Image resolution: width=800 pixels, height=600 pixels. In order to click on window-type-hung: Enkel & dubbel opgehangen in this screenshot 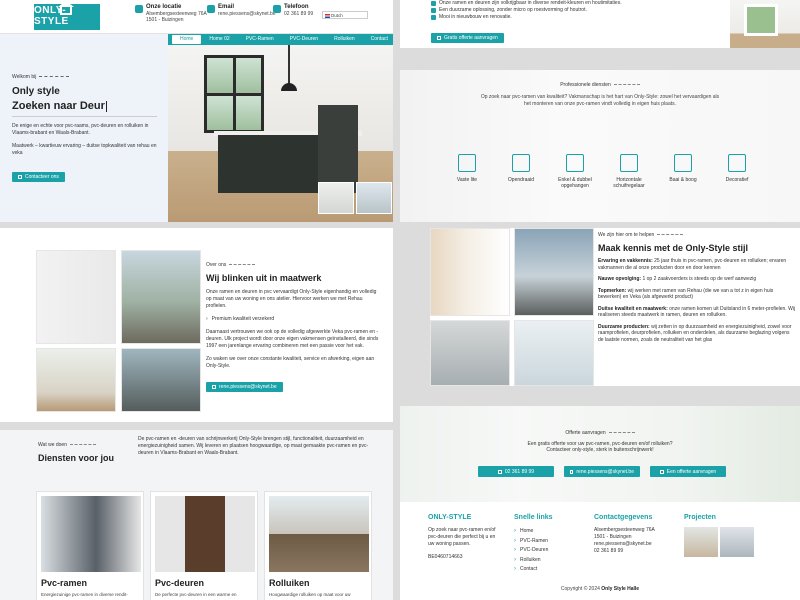, I will do `click(575, 171)`.